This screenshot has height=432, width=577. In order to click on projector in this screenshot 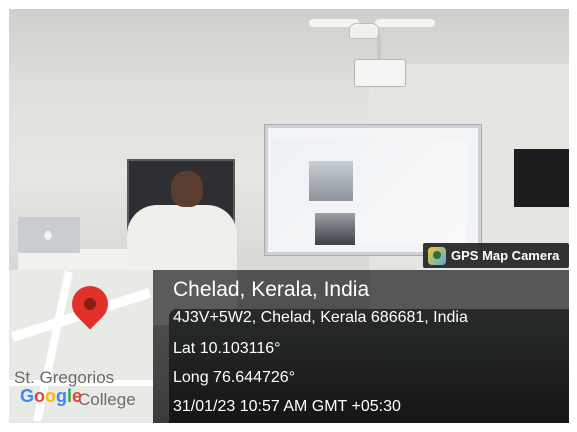, I will do `click(380, 73)`.